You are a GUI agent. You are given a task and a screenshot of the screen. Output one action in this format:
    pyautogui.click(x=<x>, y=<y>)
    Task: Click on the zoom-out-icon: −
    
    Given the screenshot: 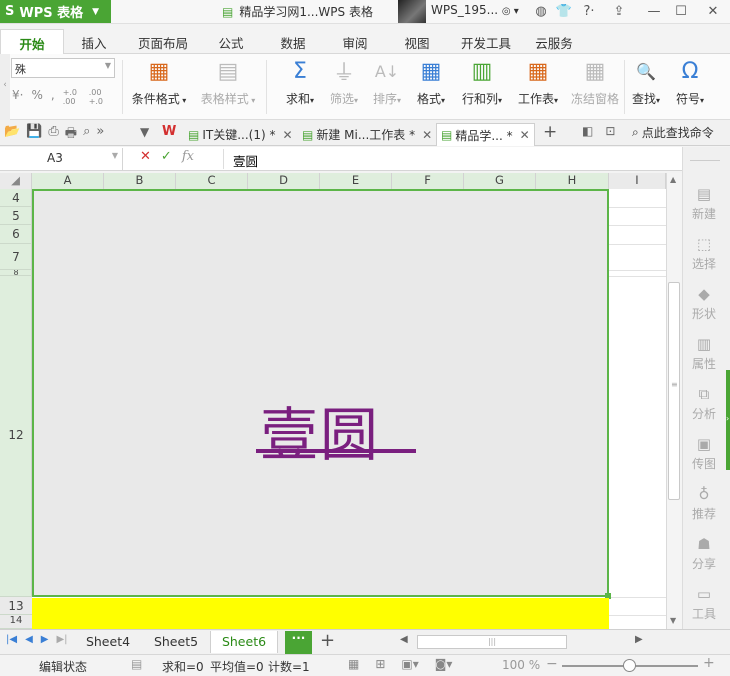 What is the action you would take?
    pyautogui.click(x=552, y=664)
    